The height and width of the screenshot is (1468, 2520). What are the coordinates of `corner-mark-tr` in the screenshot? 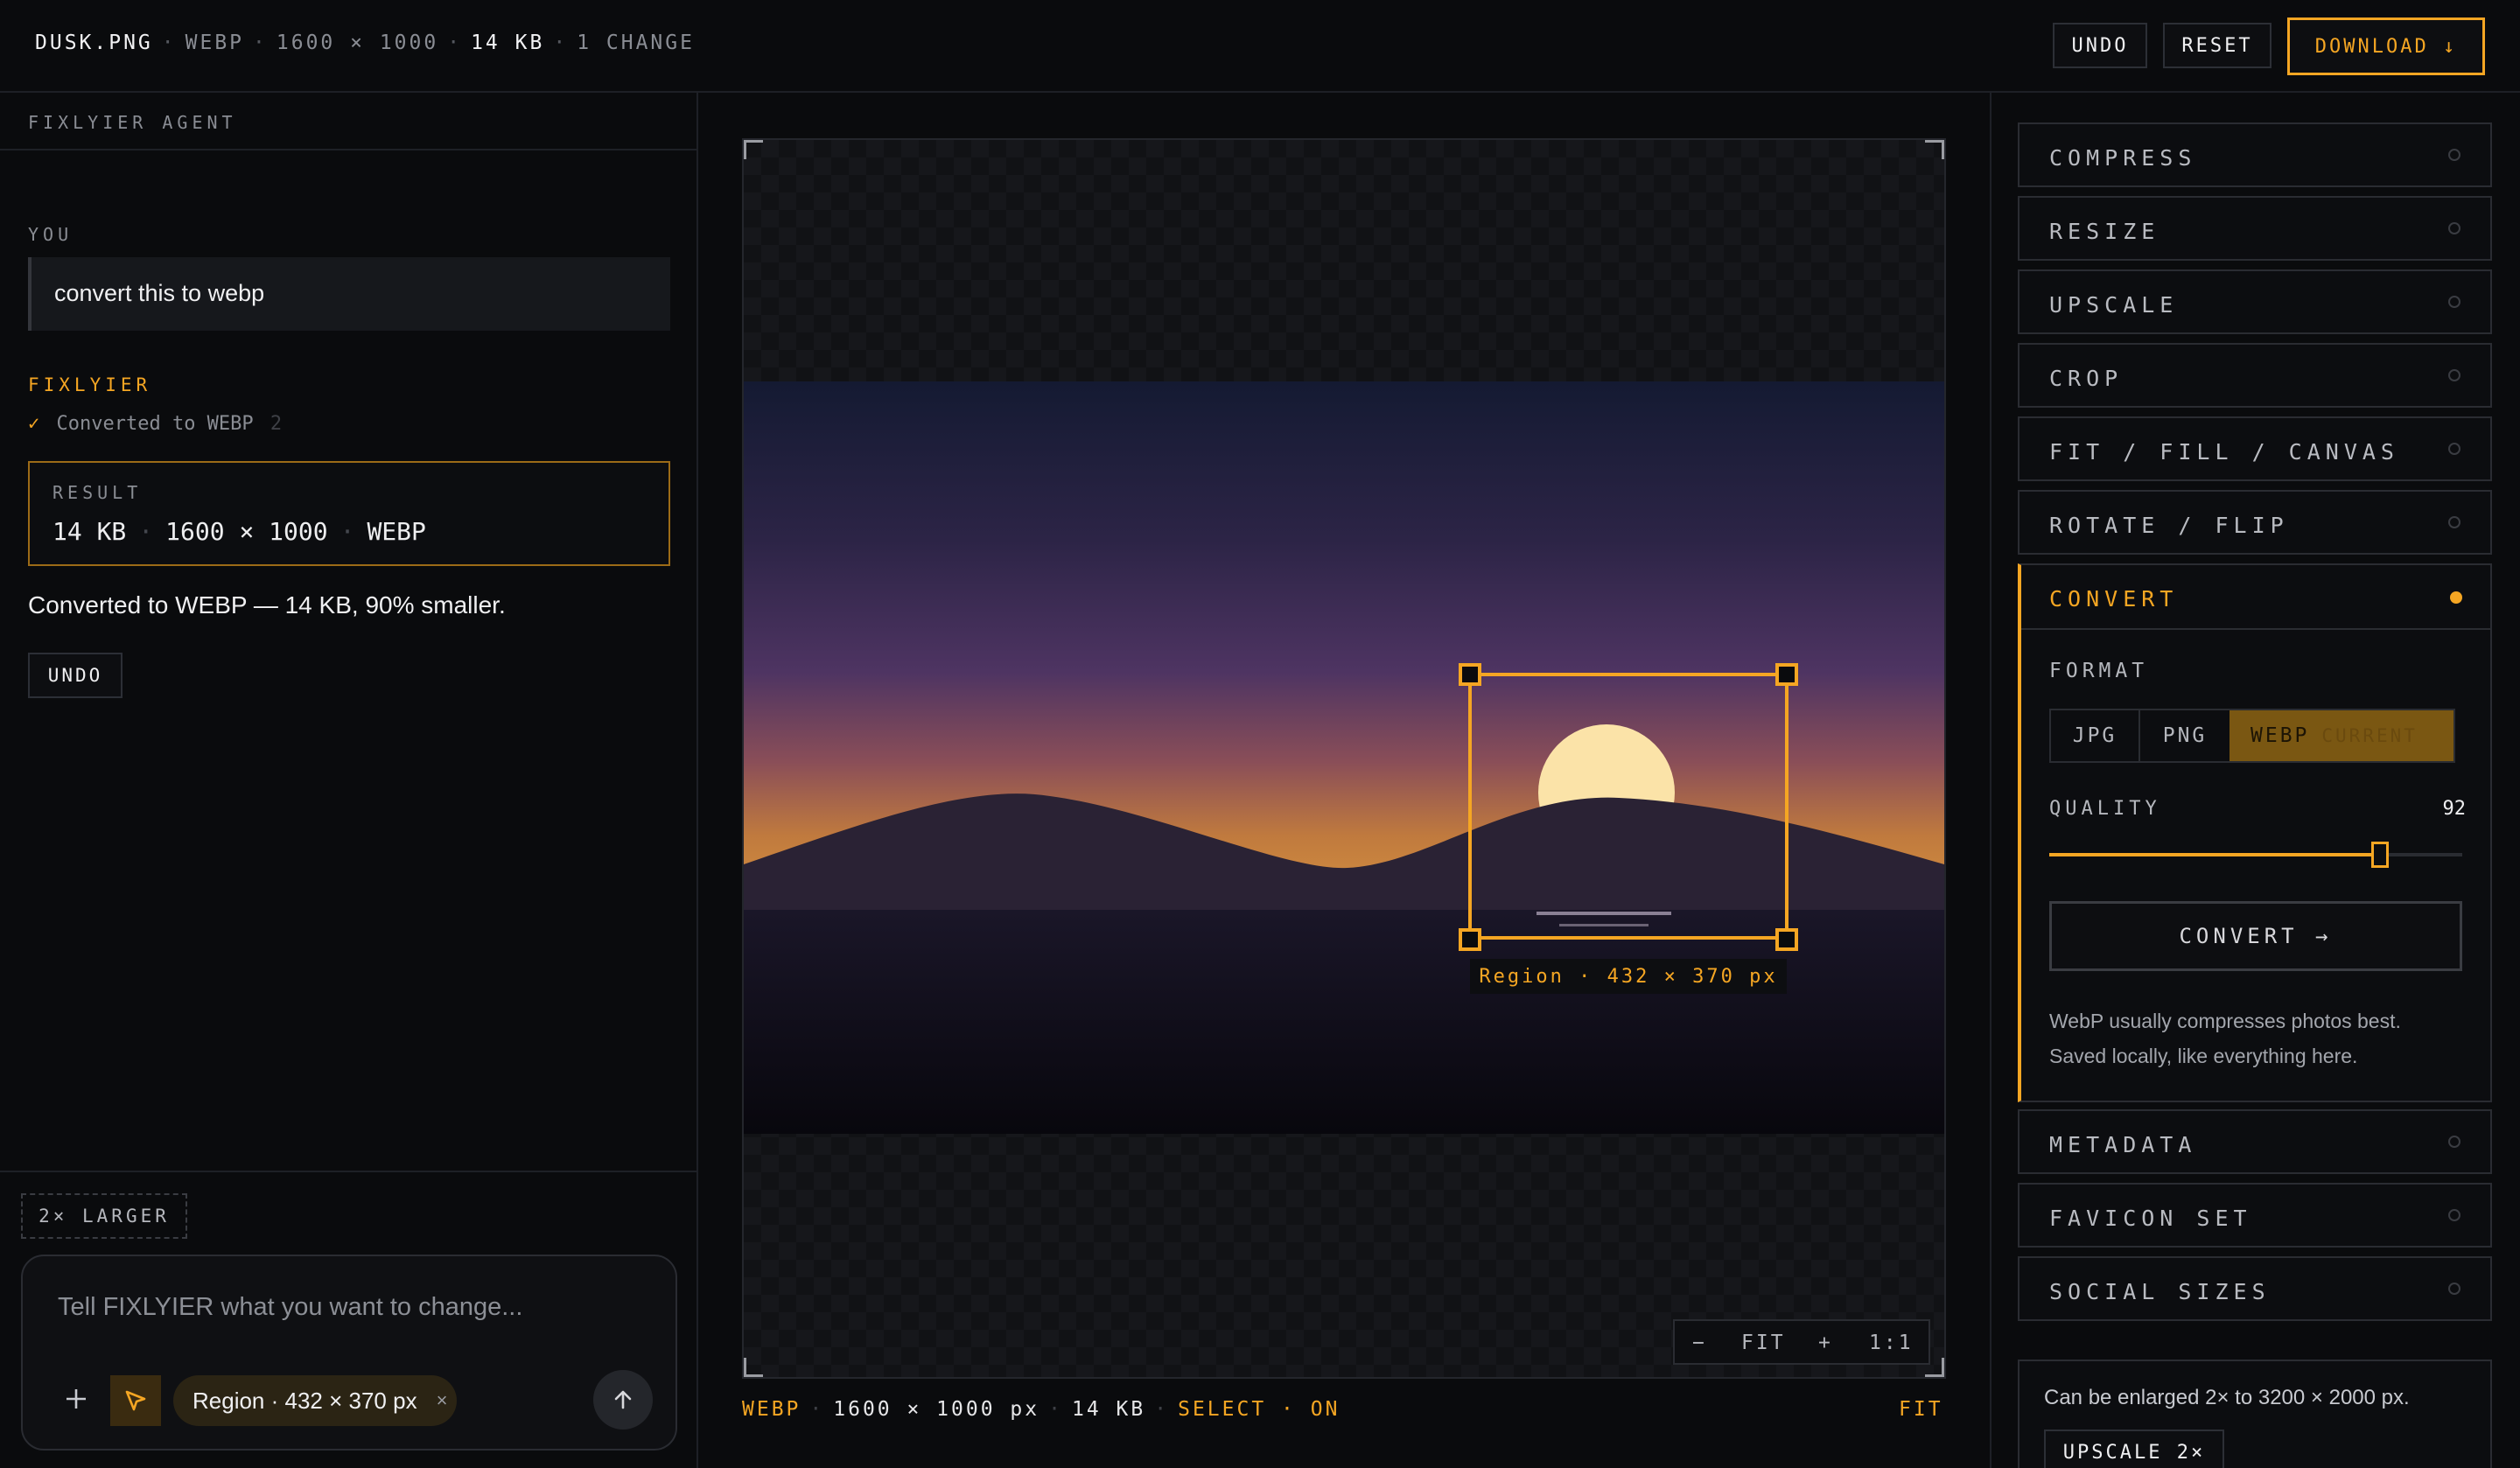 It's located at (1934, 149).